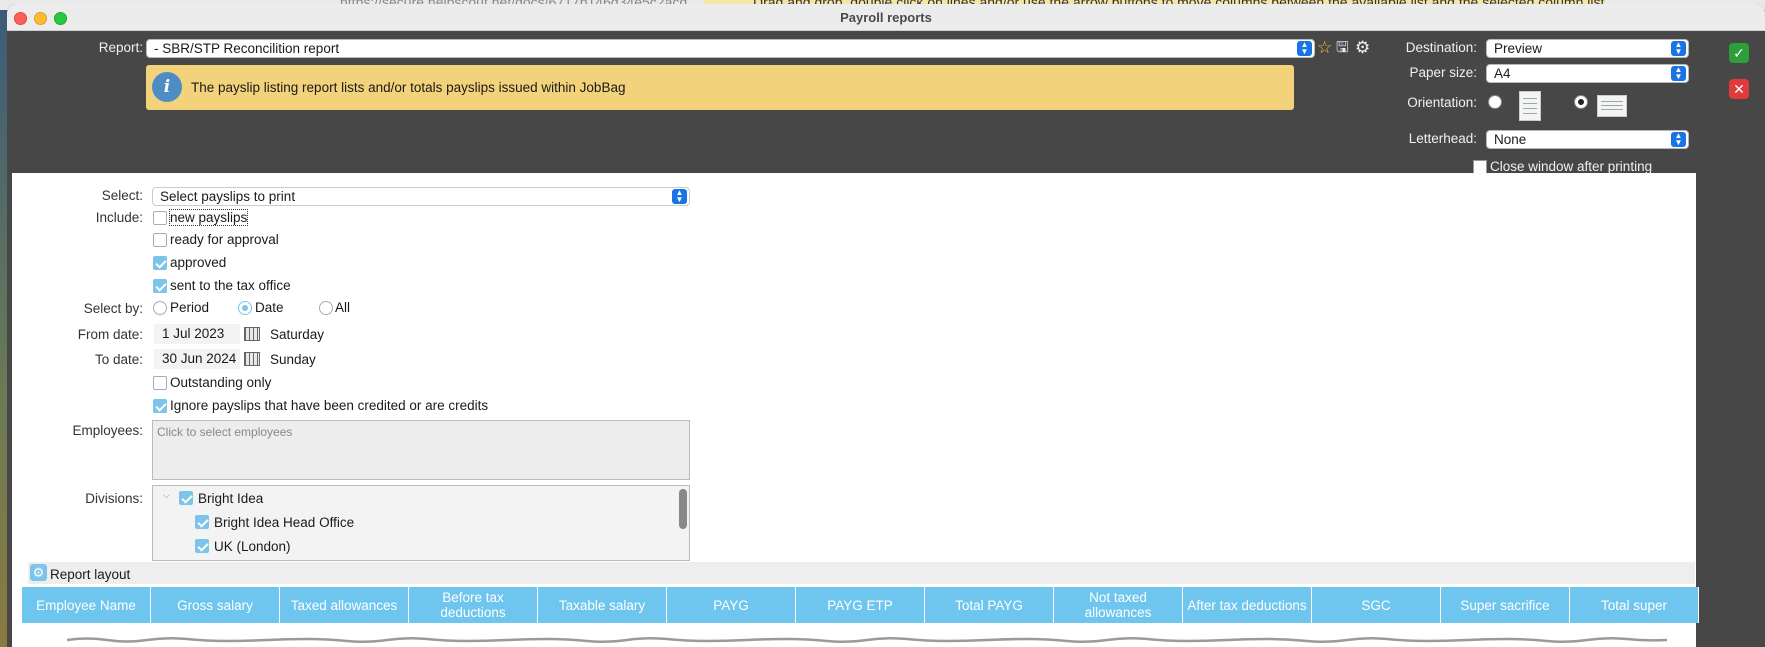 This screenshot has height=647, width=1765. What do you see at coordinates (1324, 48) in the screenshot?
I see `favourite-star-icon: ☆` at bounding box center [1324, 48].